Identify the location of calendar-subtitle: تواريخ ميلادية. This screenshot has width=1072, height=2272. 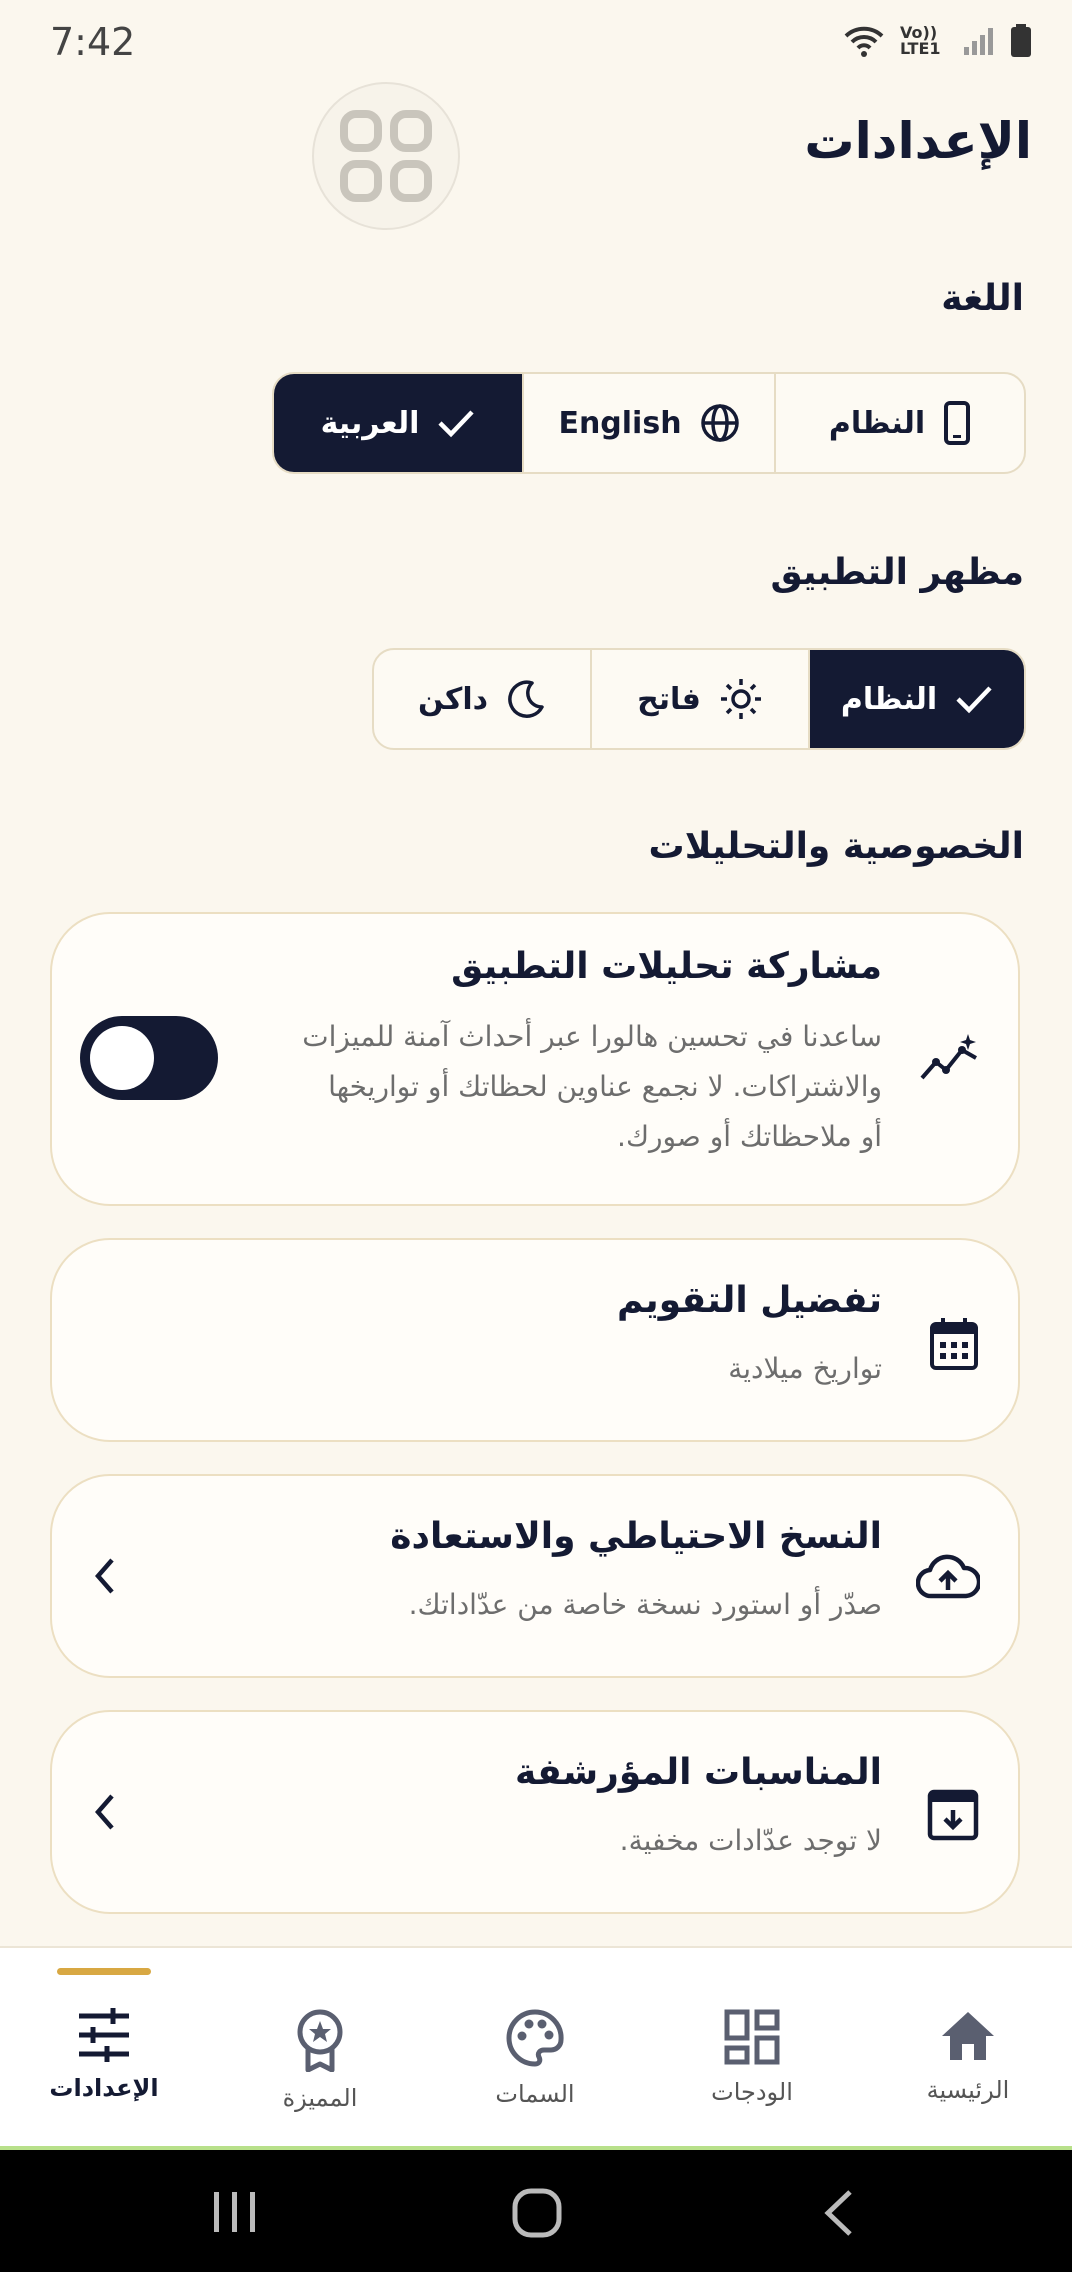
(805, 1368).